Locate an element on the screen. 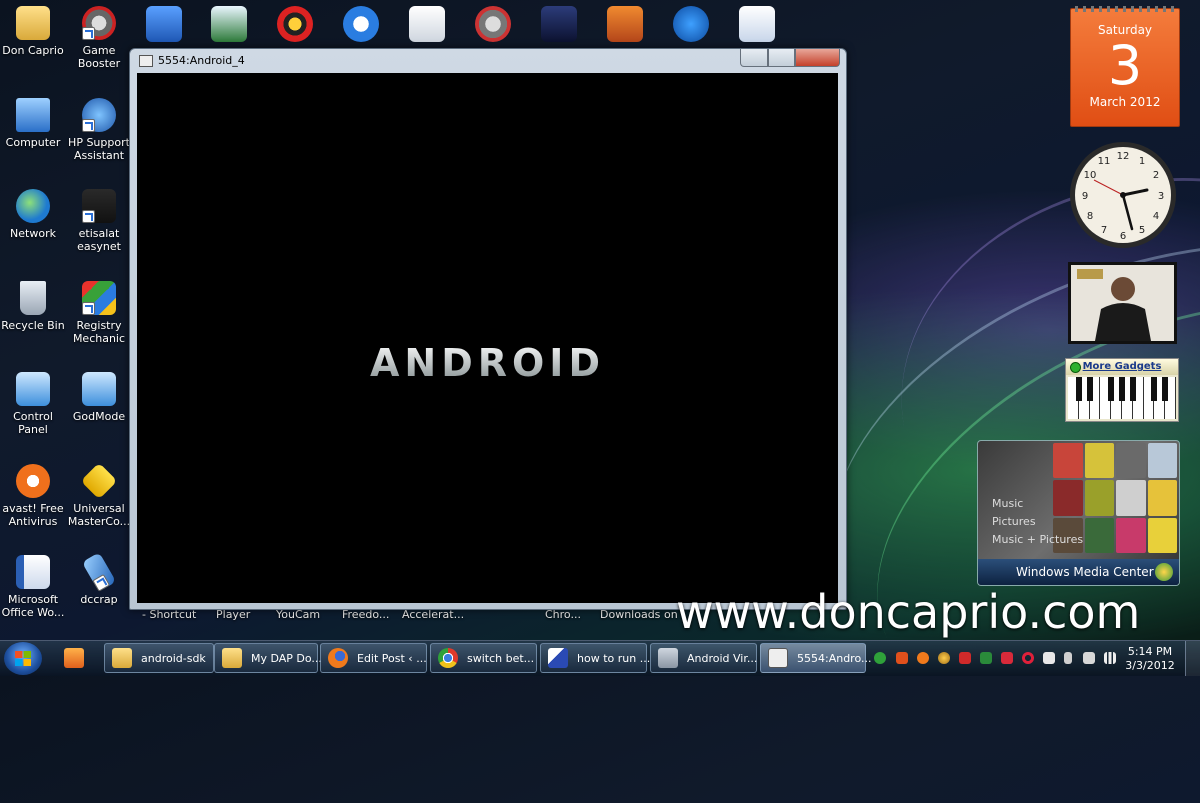  desktop-icon-java is located at coordinates (427, 24).